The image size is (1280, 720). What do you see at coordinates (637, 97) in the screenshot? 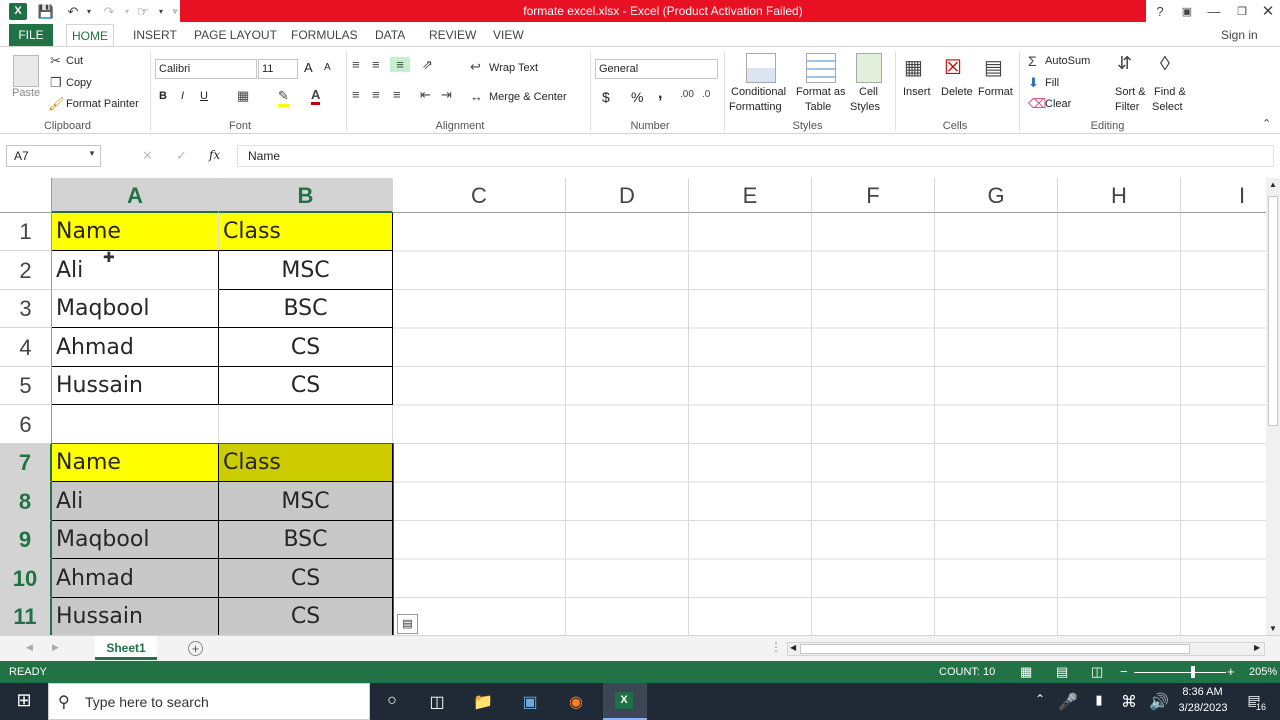
I see `percent-button: %` at bounding box center [637, 97].